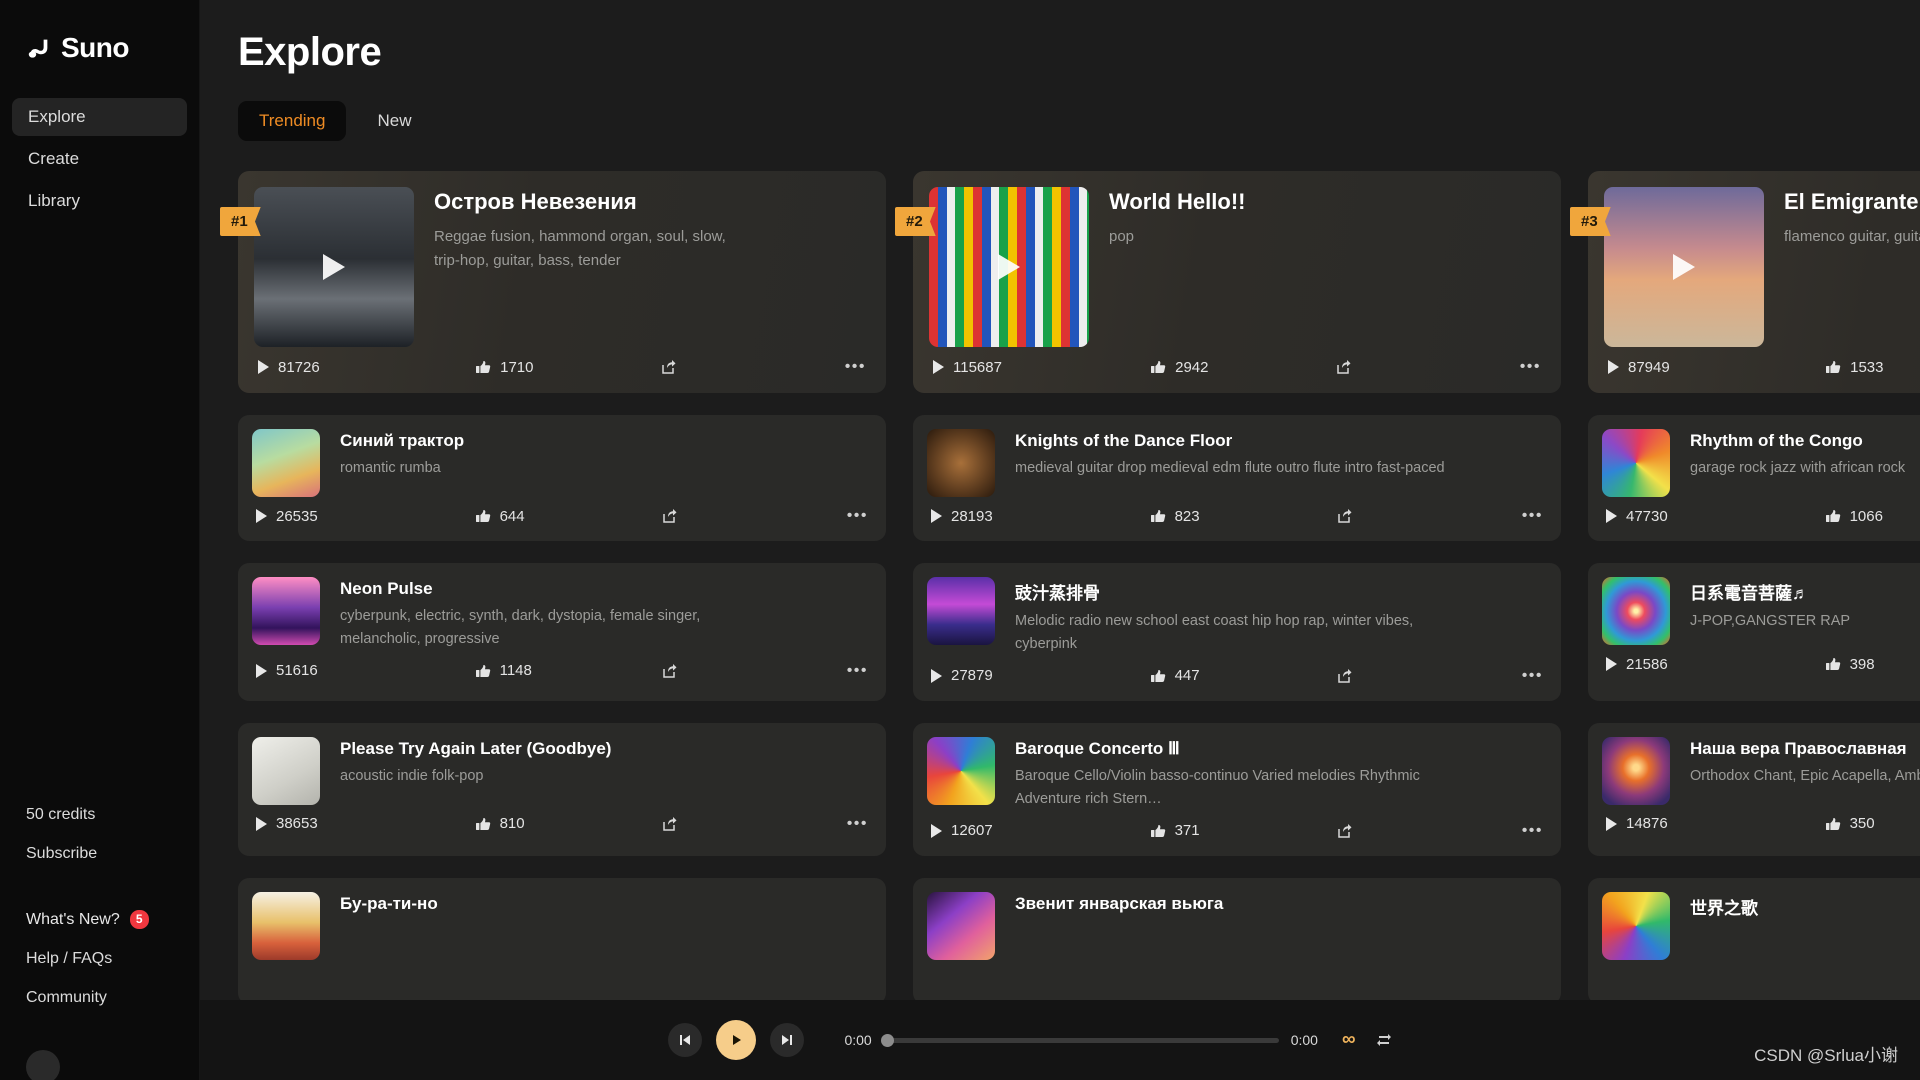 Image resolution: width=1920 pixels, height=1080 pixels. I want to click on help-faqs-link: Help / FAQs, so click(113, 959).